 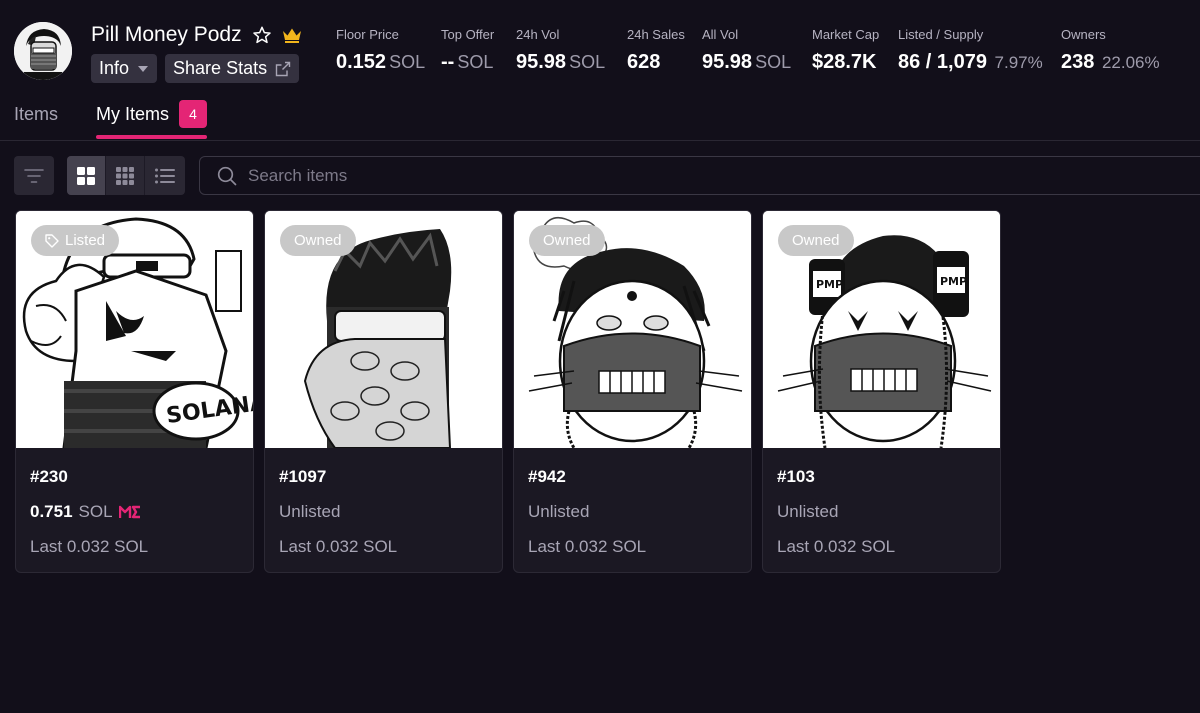 I want to click on stat-value: $28.7K, so click(x=845, y=62).